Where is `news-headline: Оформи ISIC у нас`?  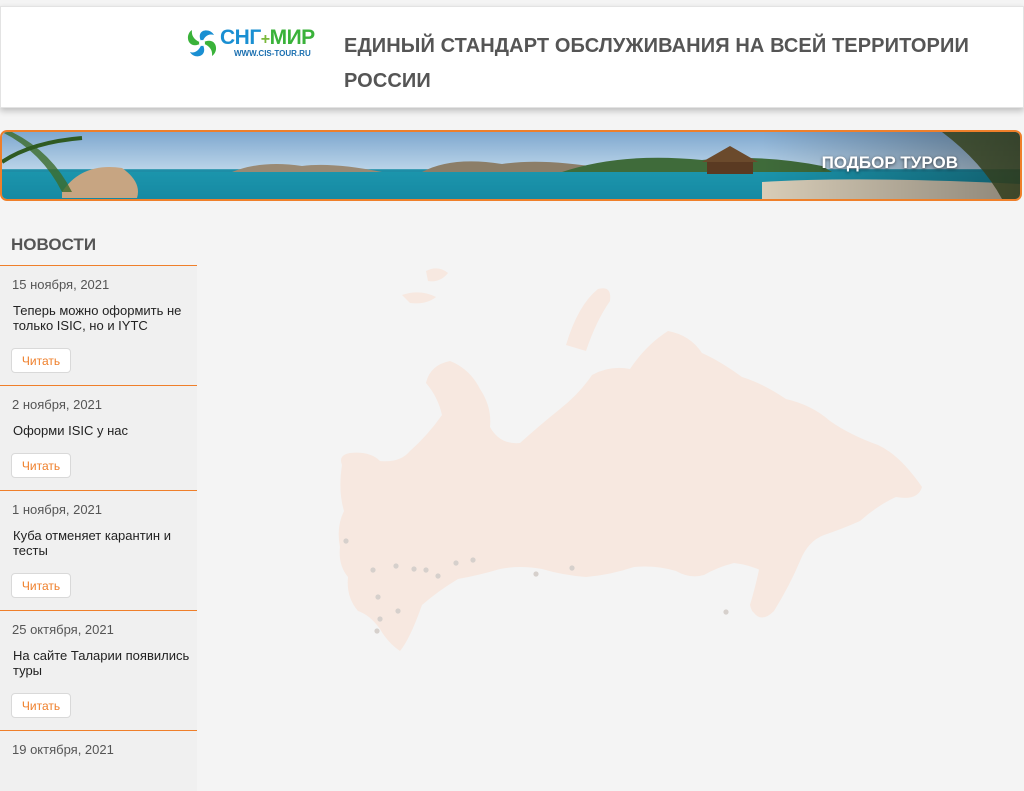
news-headline: Оформи ISIC у нас is located at coordinates (102, 430).